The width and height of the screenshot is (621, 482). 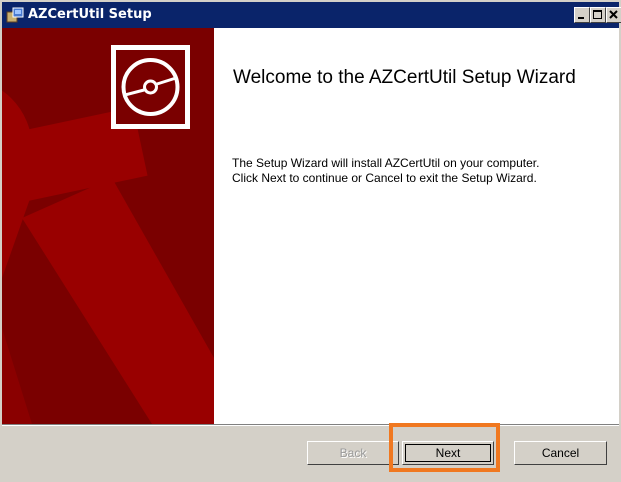 What do you see at coordinates (581, 18) in the screenshot?
I see `minimize-icon` at bounding box center [581, 18].